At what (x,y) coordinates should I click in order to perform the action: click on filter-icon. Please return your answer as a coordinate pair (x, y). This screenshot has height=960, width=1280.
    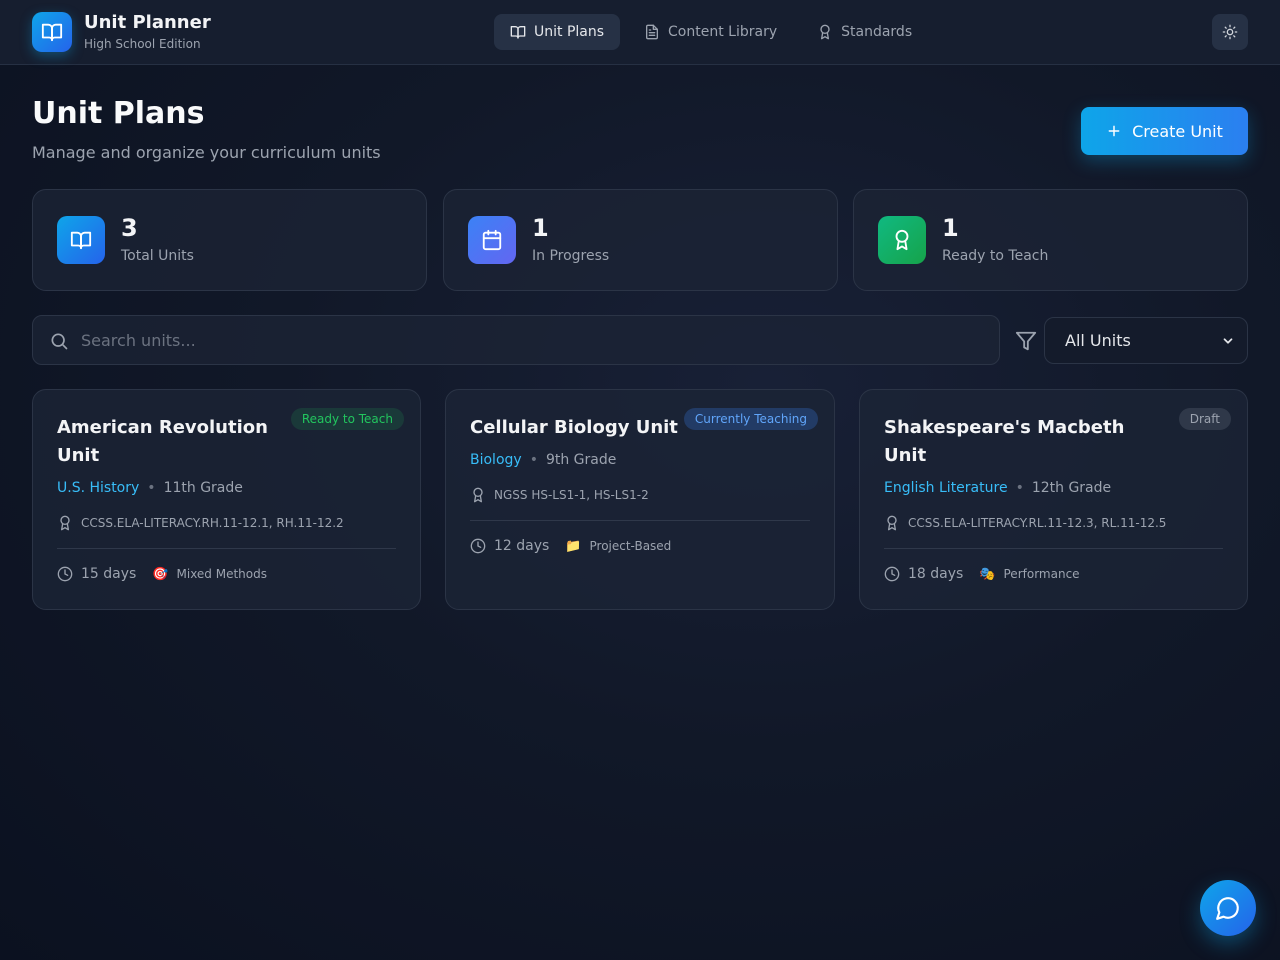
    Looking at the image, I should click on (1026, 341).